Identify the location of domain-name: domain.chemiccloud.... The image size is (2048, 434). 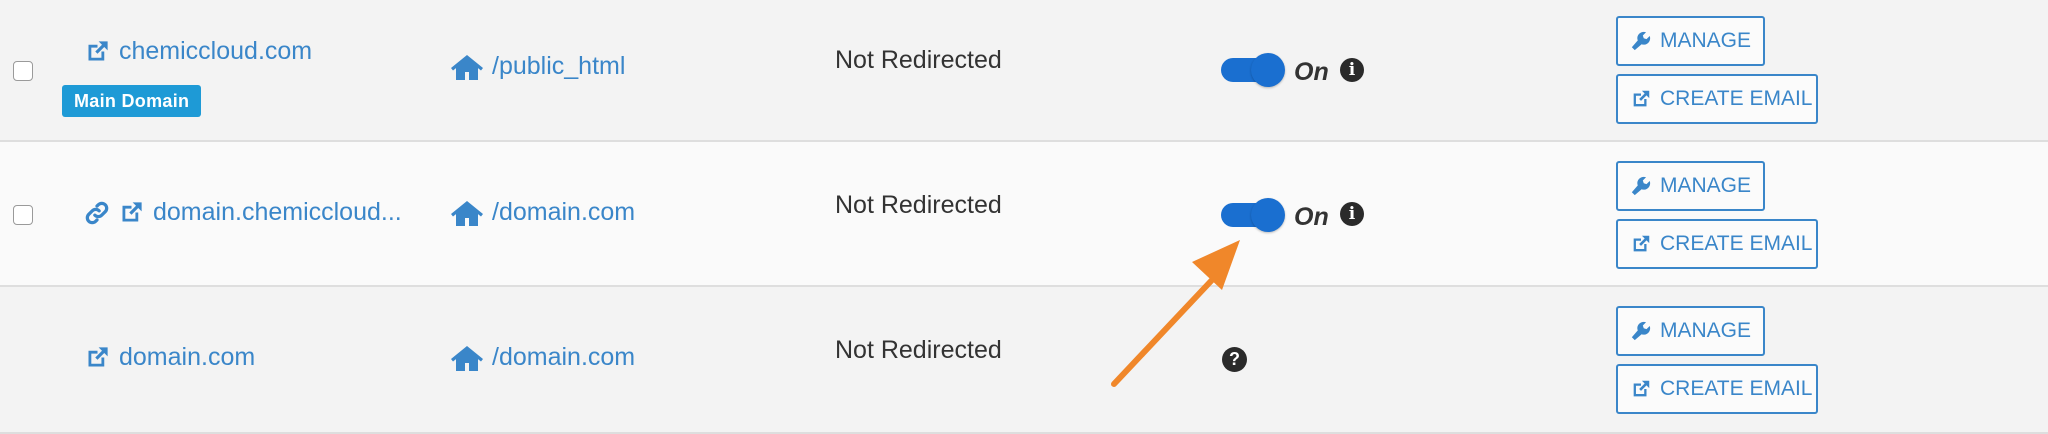
(277, 212).